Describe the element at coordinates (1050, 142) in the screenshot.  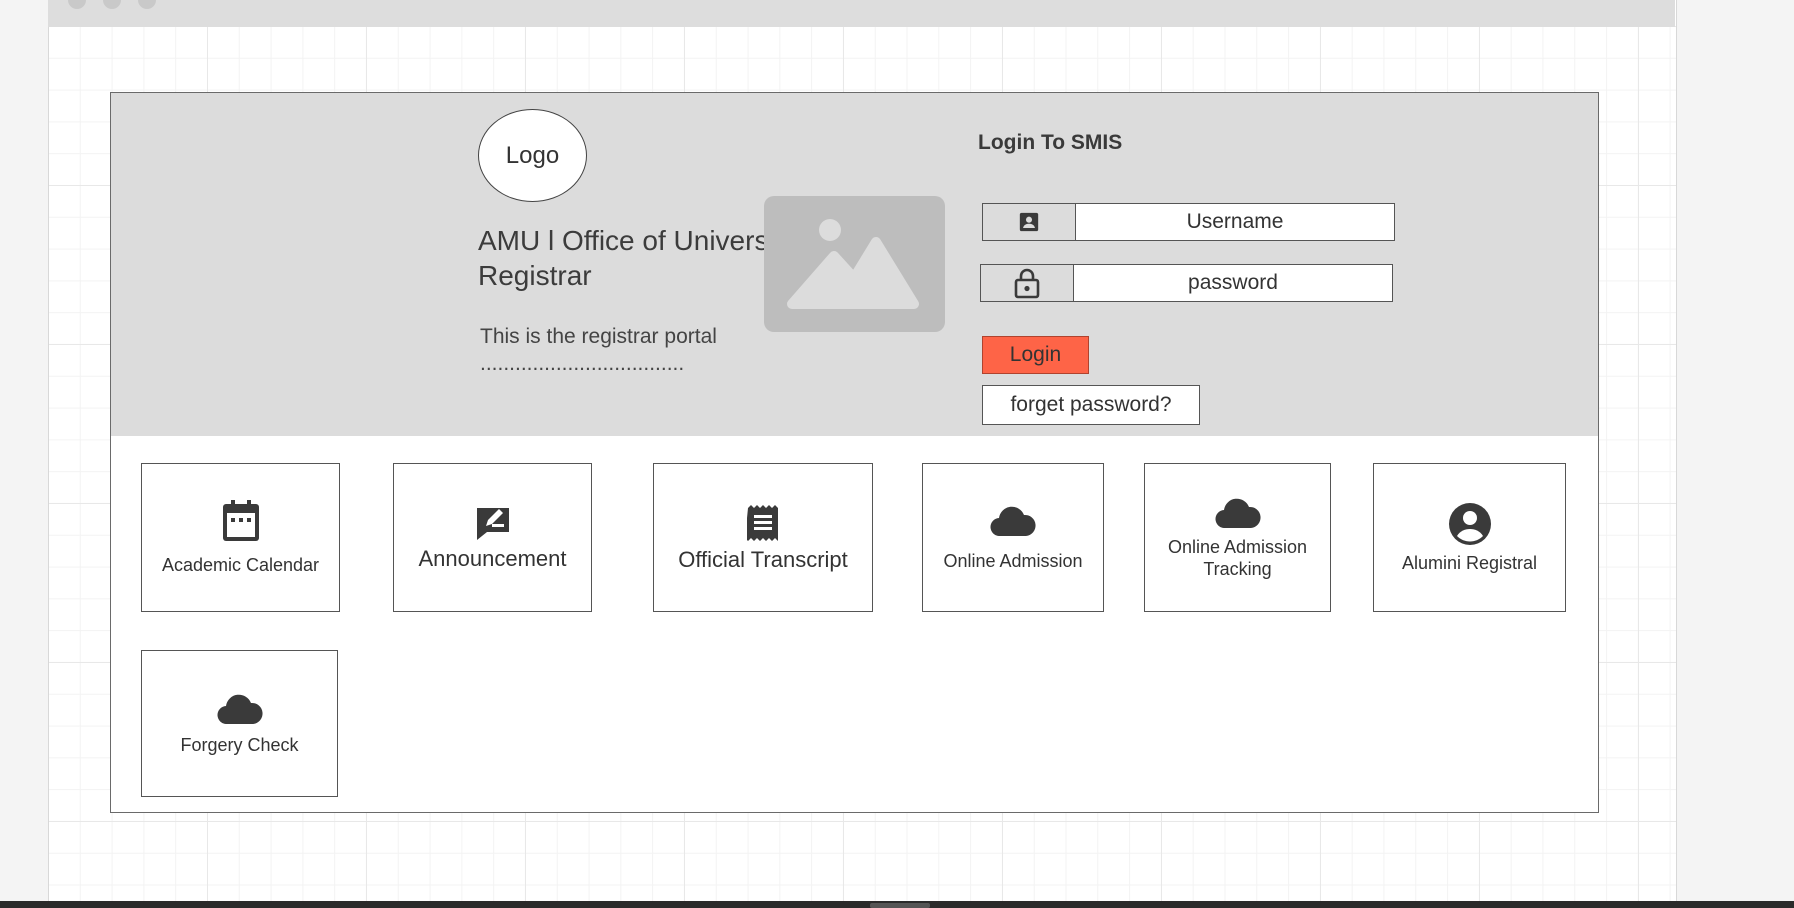
I see `login-heading: Login To SMIS` at that location.